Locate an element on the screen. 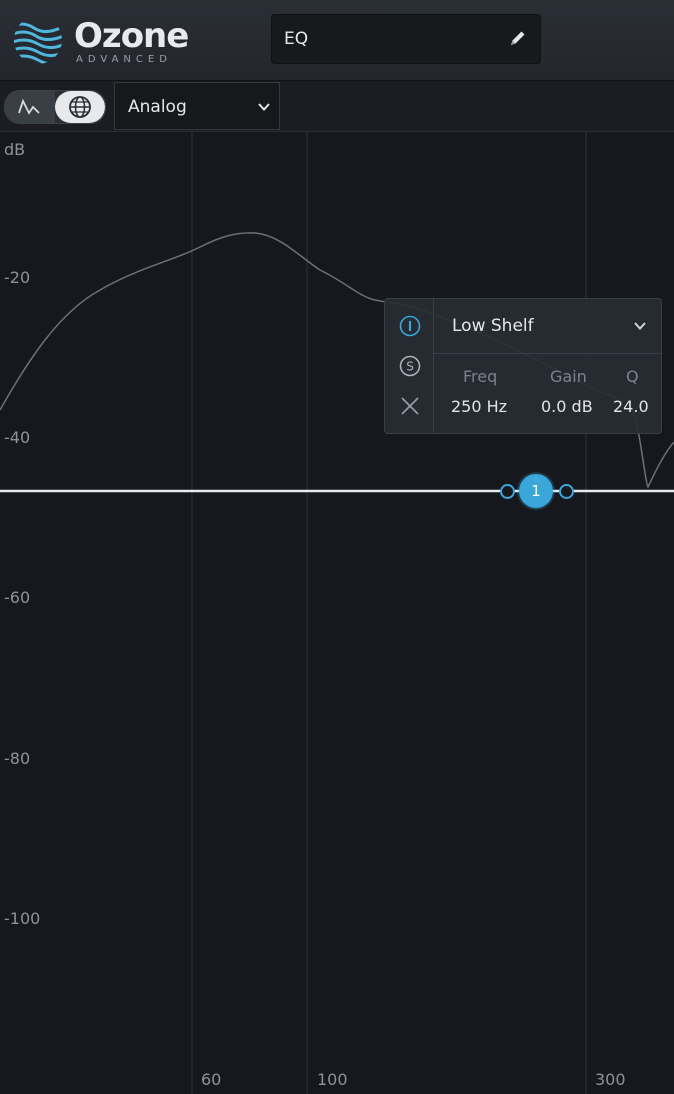 This screenshot has height=1094, width=674. curve-view-button is located at coordinates (30, 107).